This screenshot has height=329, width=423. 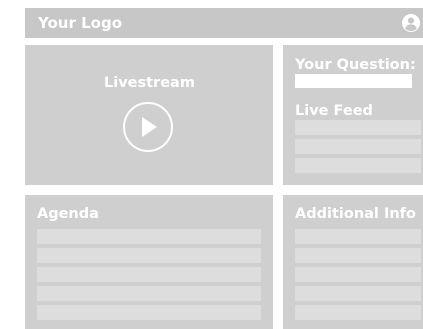 I want to click on live-feed-title: Live Feed, so click(x=334, y=111).